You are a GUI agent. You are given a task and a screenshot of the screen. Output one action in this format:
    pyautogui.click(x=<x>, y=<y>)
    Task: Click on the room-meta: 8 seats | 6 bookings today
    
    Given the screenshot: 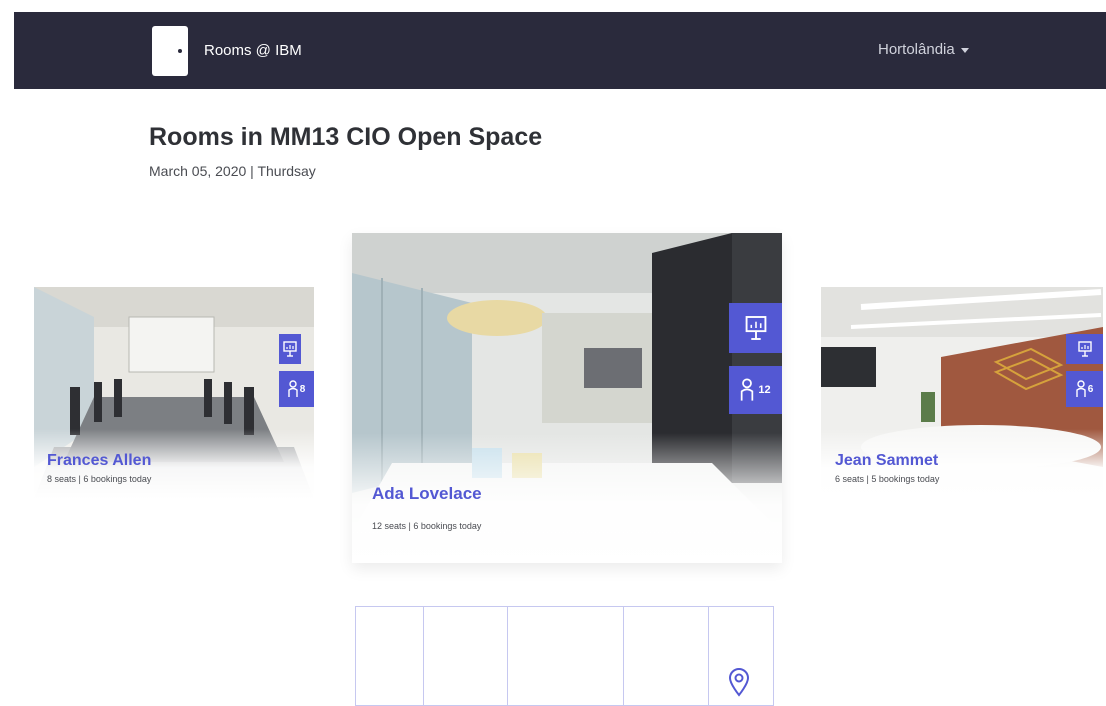 What is the action you would take?
    pyautogui.click(x=99, y=479)
    